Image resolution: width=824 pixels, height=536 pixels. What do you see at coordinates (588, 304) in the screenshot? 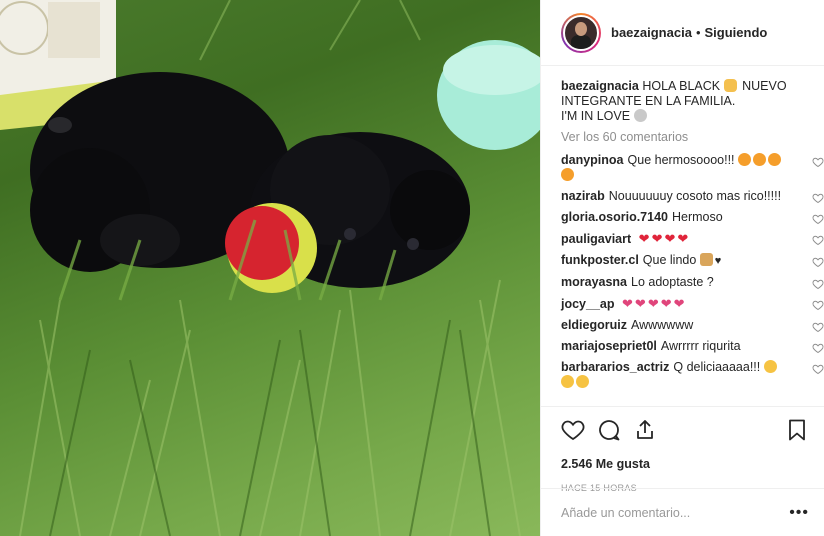
I see `comment-username: jocy__ap` at bounding box center [588, 304].